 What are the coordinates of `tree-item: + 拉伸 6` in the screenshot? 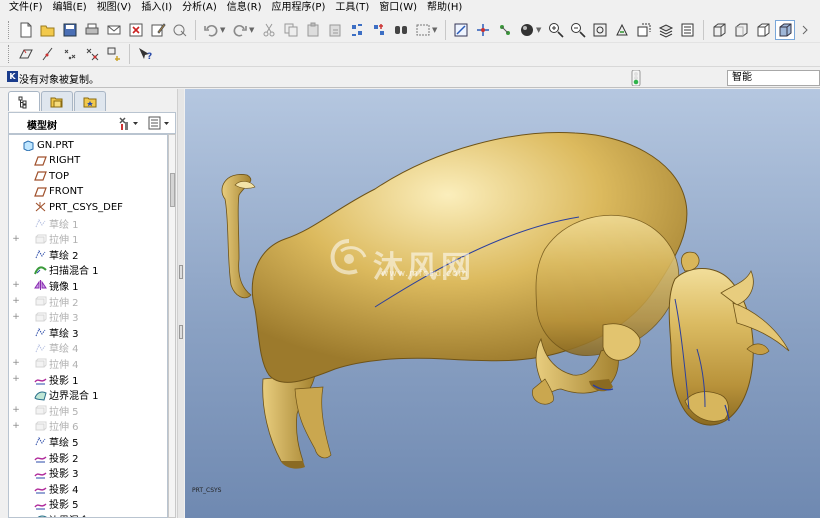 It's located at (88, 426).